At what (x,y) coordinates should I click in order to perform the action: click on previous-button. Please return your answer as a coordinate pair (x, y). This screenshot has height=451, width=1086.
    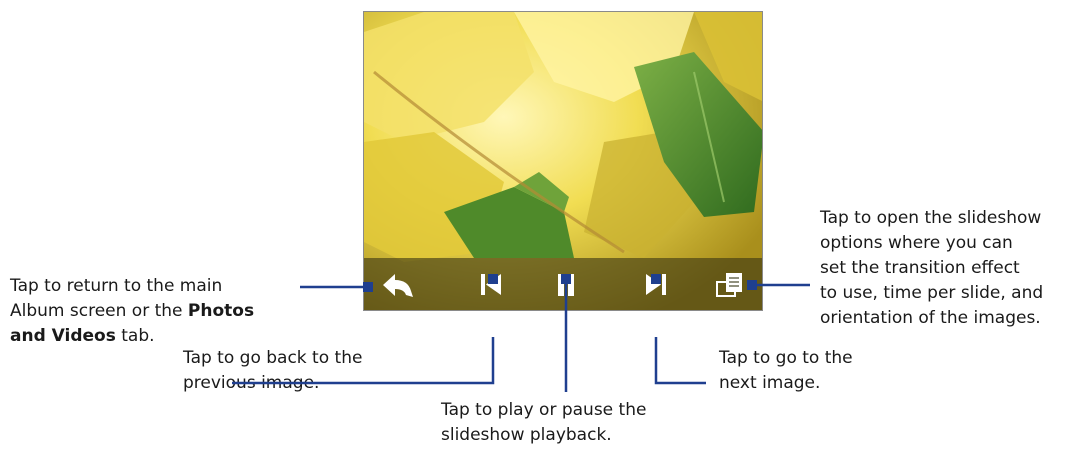
    Looking at the image, I should click on (491, 284).